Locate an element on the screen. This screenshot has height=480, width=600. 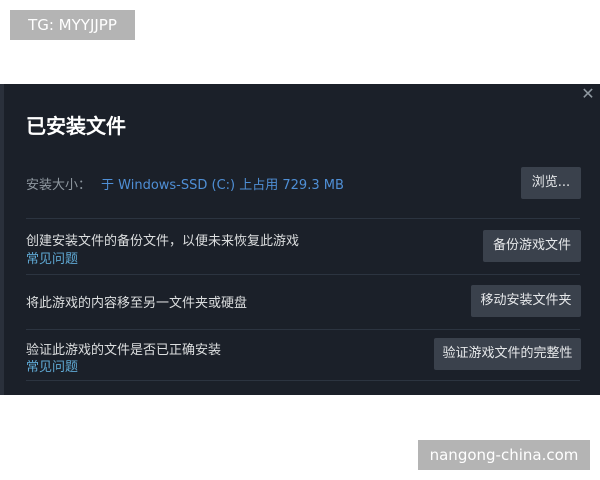
backup-game-files-button: 备份游戏文件 is located at coordinates (532, 246).